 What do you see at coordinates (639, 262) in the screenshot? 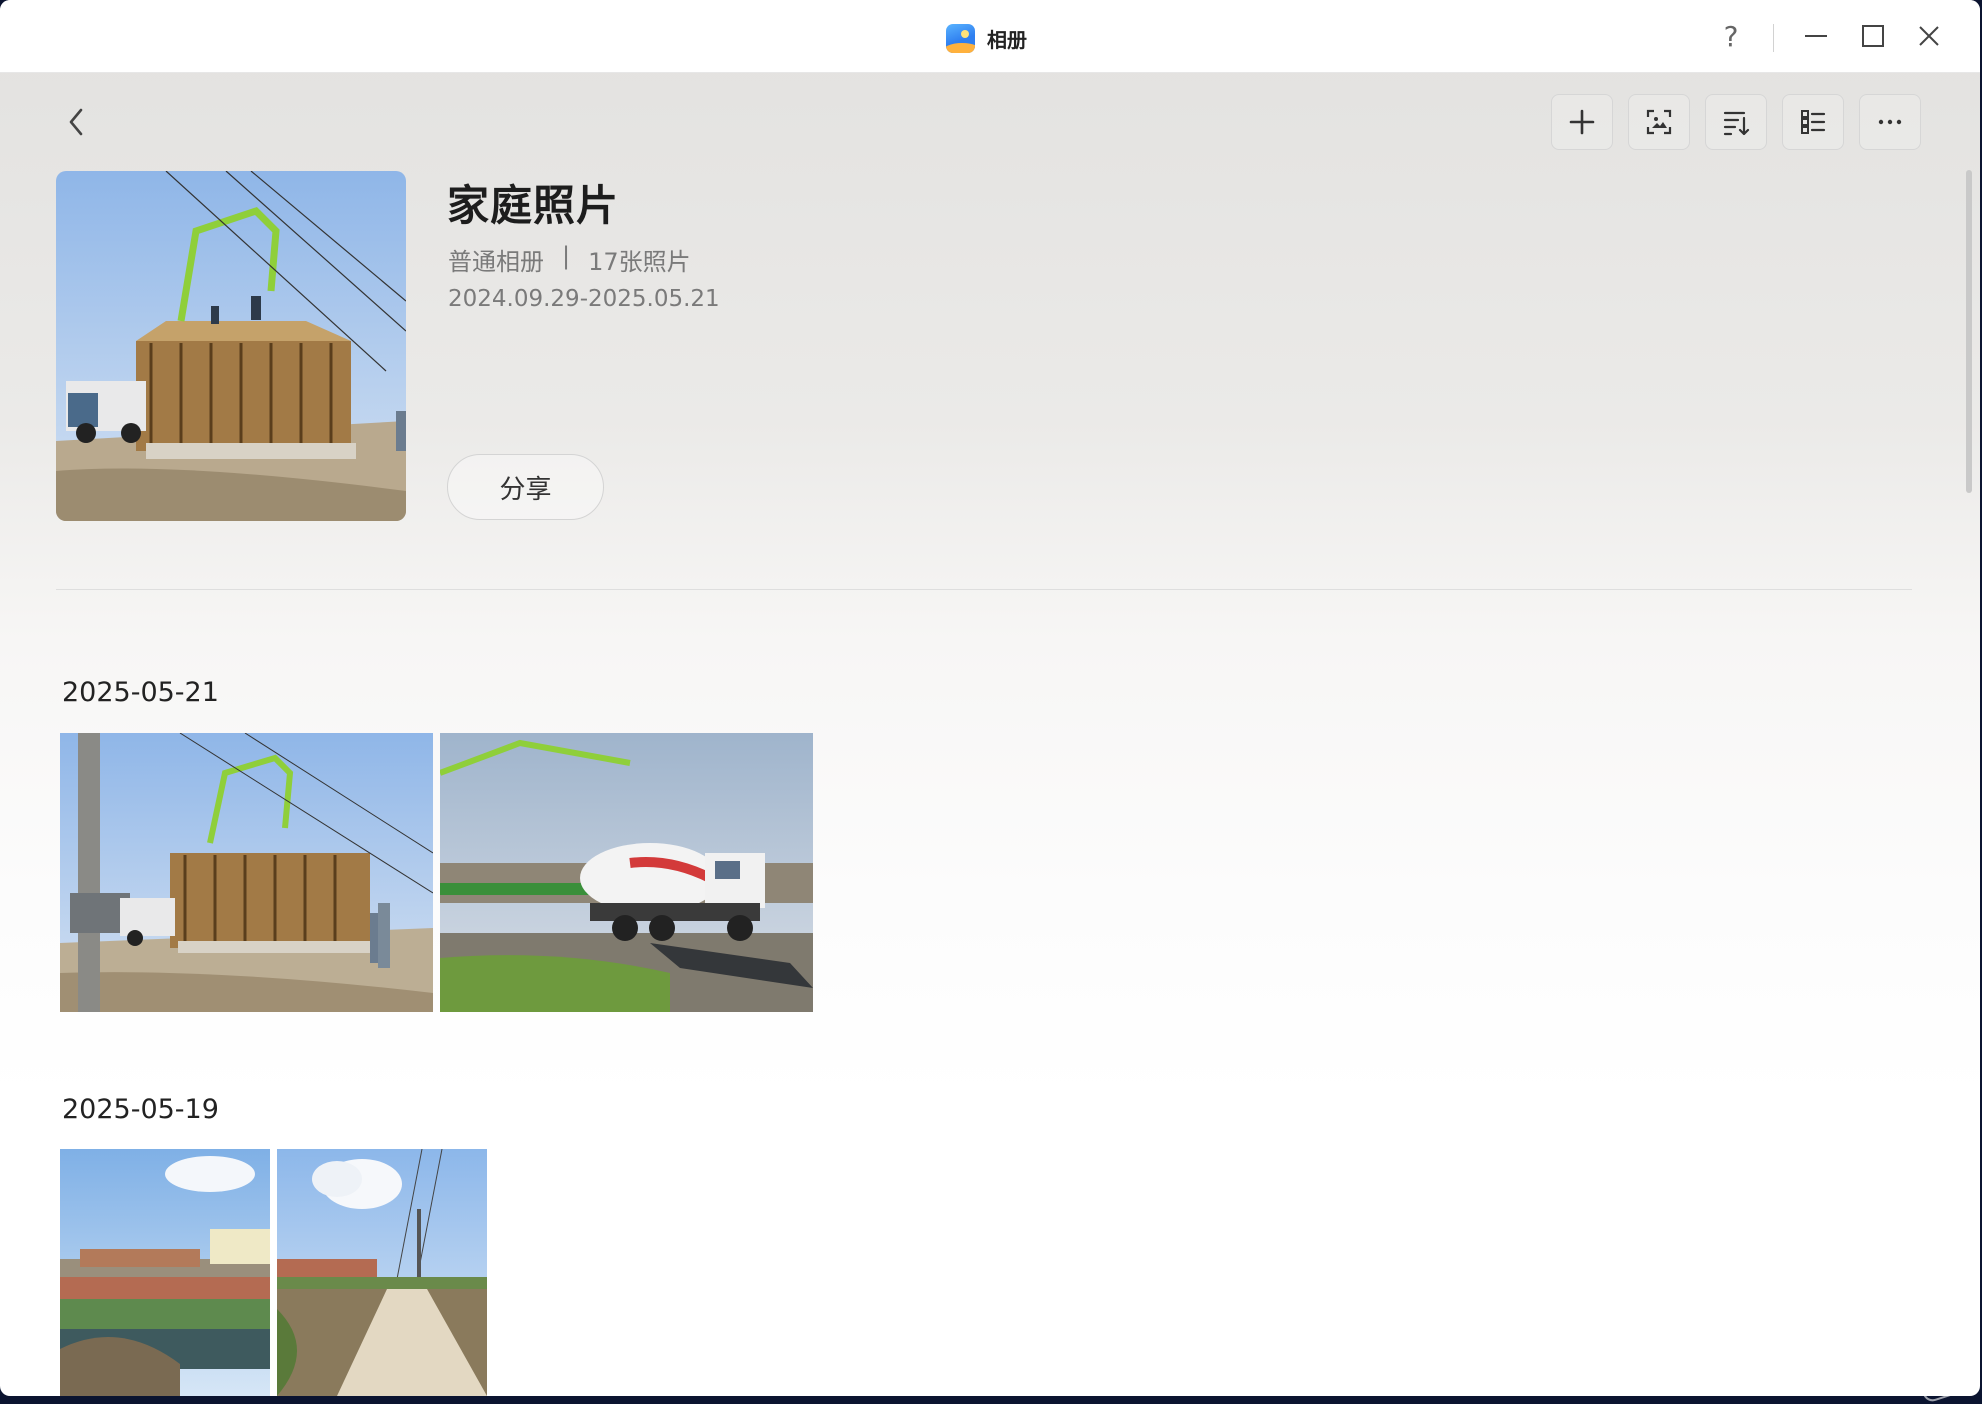
I see `photo-count: 17张照片` at bounding box center [639, 262].